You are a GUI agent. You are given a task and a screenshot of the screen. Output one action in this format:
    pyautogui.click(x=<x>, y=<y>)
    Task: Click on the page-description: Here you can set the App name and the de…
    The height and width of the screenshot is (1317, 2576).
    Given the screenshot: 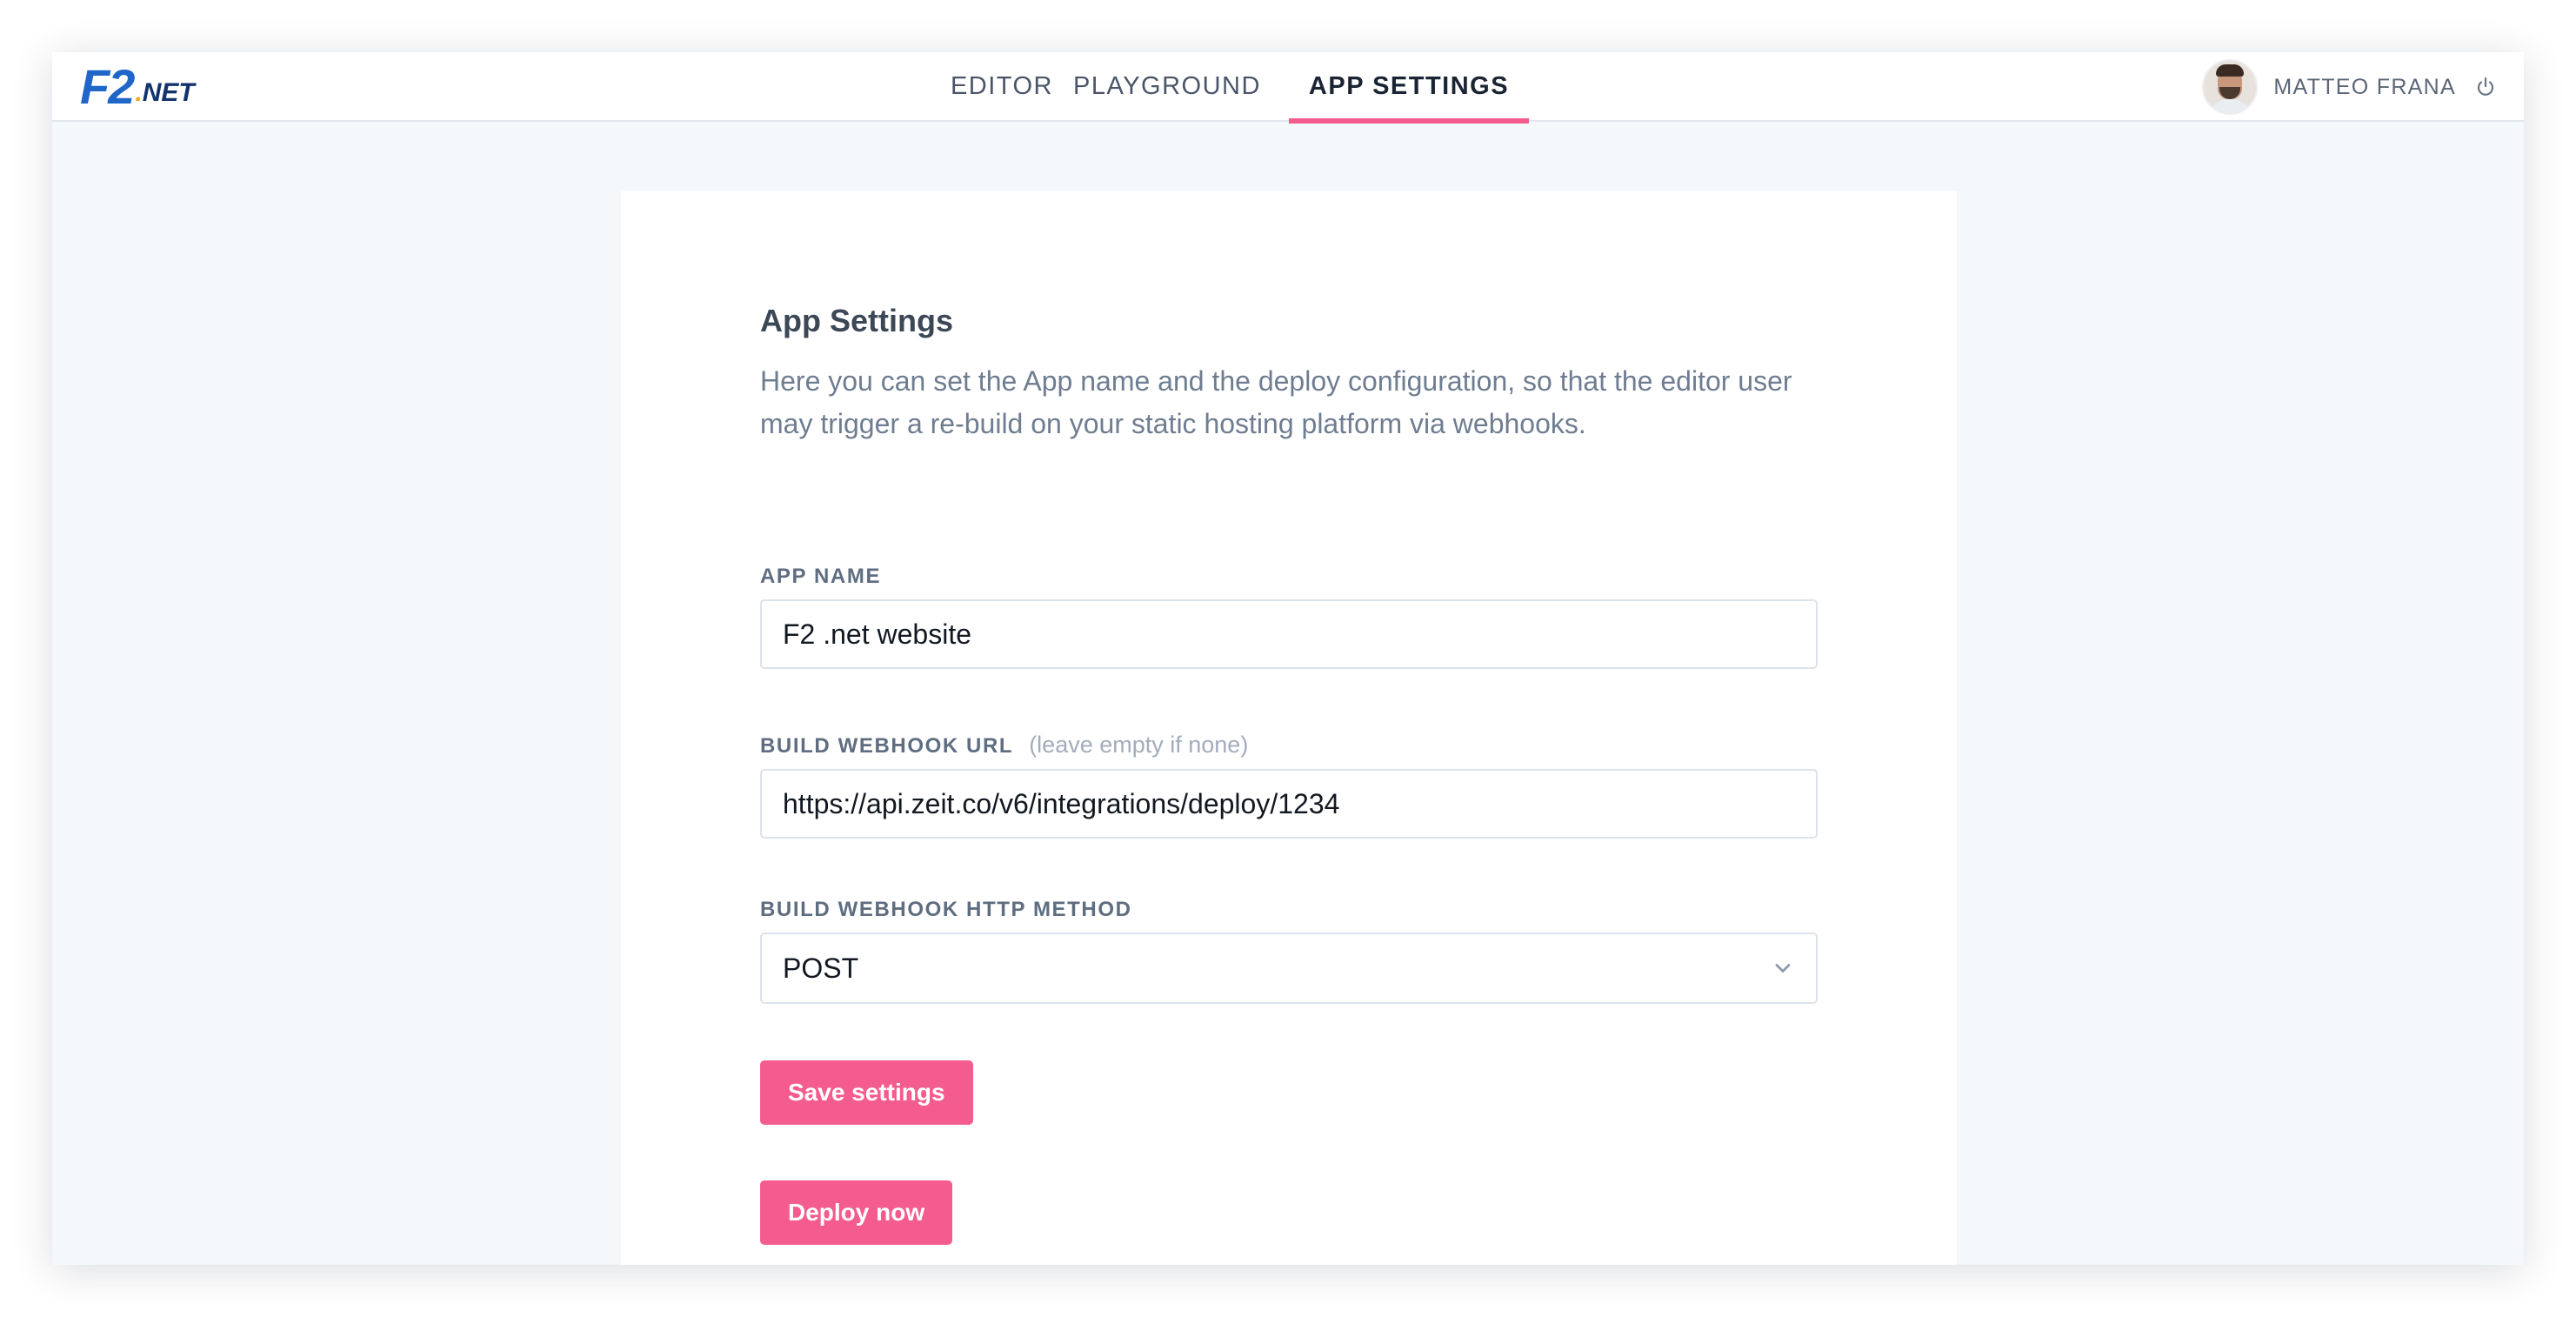 What is the action you would take?
    pyautogui.click(x=1276, y=402)
    